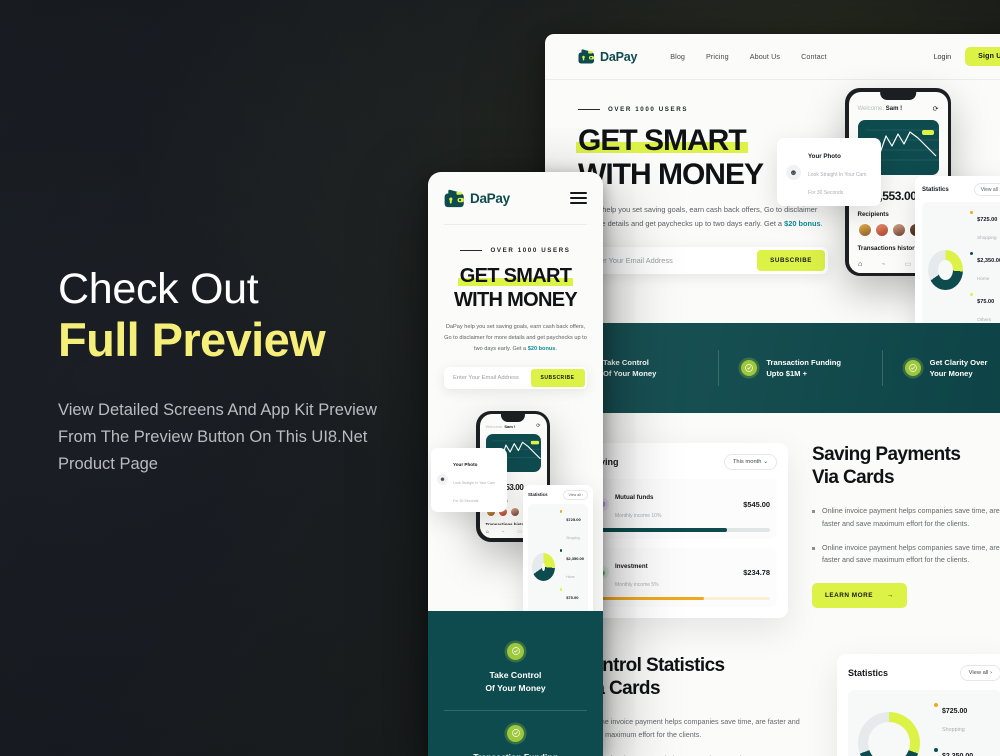 The height and width of the screenshot is (756, 1000). I want to click on eyebrow-dash, so click(471, 250).